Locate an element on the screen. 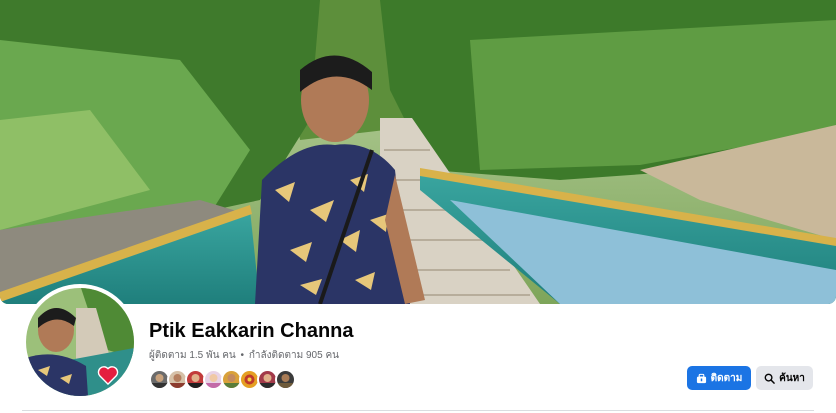 The height and width of the screenshot is (413, 836). search-icon is located at coordinates (769, 378).